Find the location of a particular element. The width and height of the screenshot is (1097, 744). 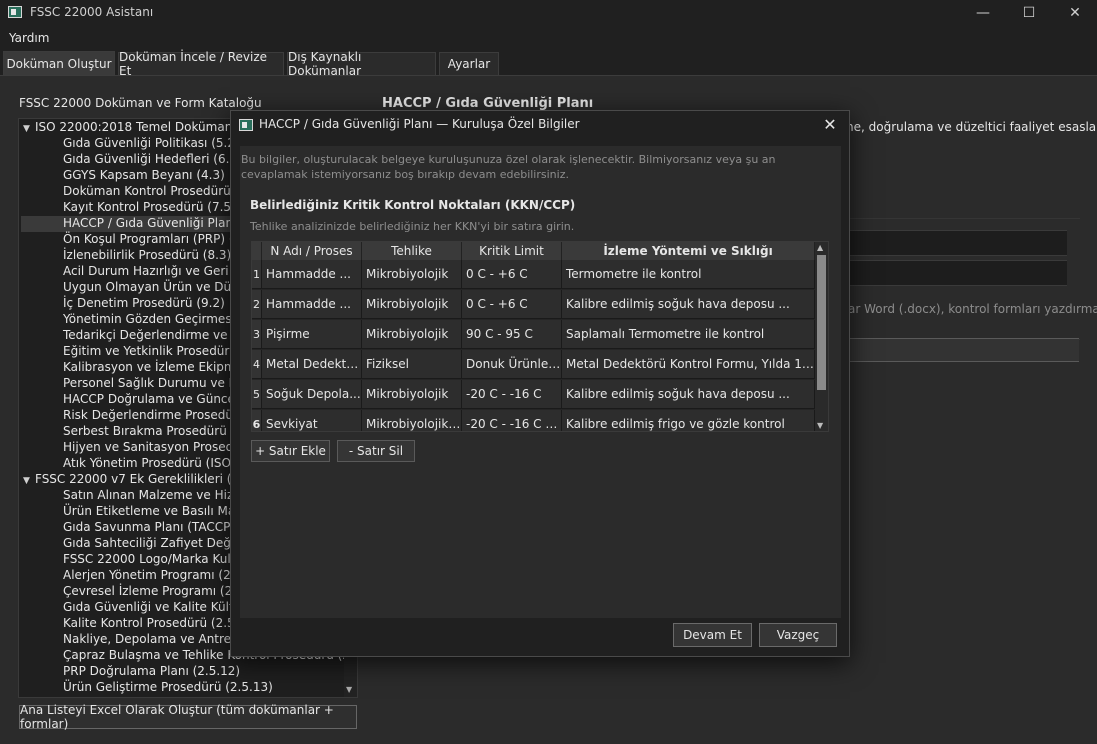

maximize-button: ☐ is located at coordinates (1029, 13).